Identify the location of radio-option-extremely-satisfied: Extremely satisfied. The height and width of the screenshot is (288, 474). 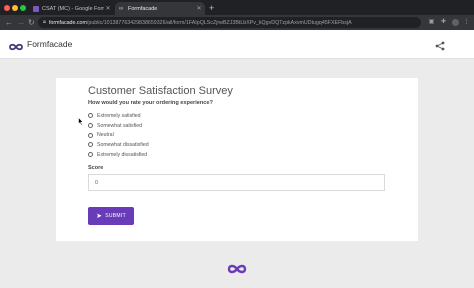
(118, 116).